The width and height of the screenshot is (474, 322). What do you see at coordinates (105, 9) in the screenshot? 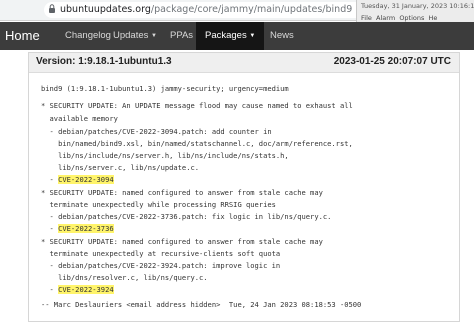
I see `url-host: ubuntuupdates.org` at bounding box center [105, 9].